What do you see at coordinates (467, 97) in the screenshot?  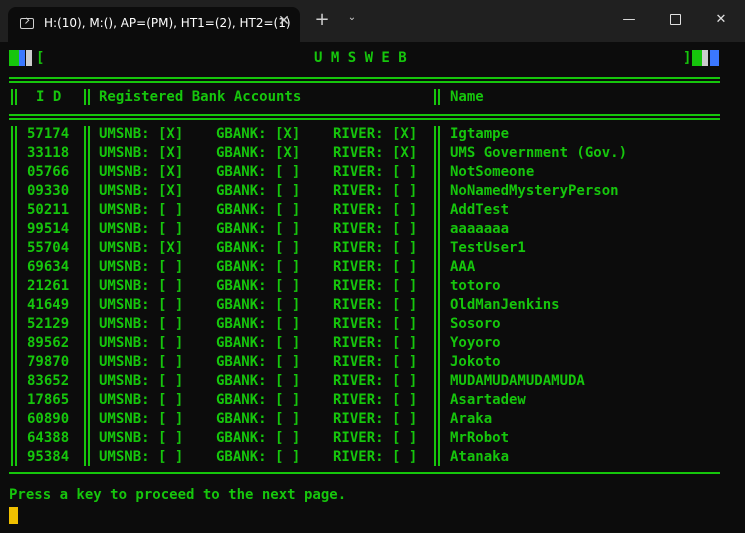 I see `header-name: Name` at bounding box center [467, 97].